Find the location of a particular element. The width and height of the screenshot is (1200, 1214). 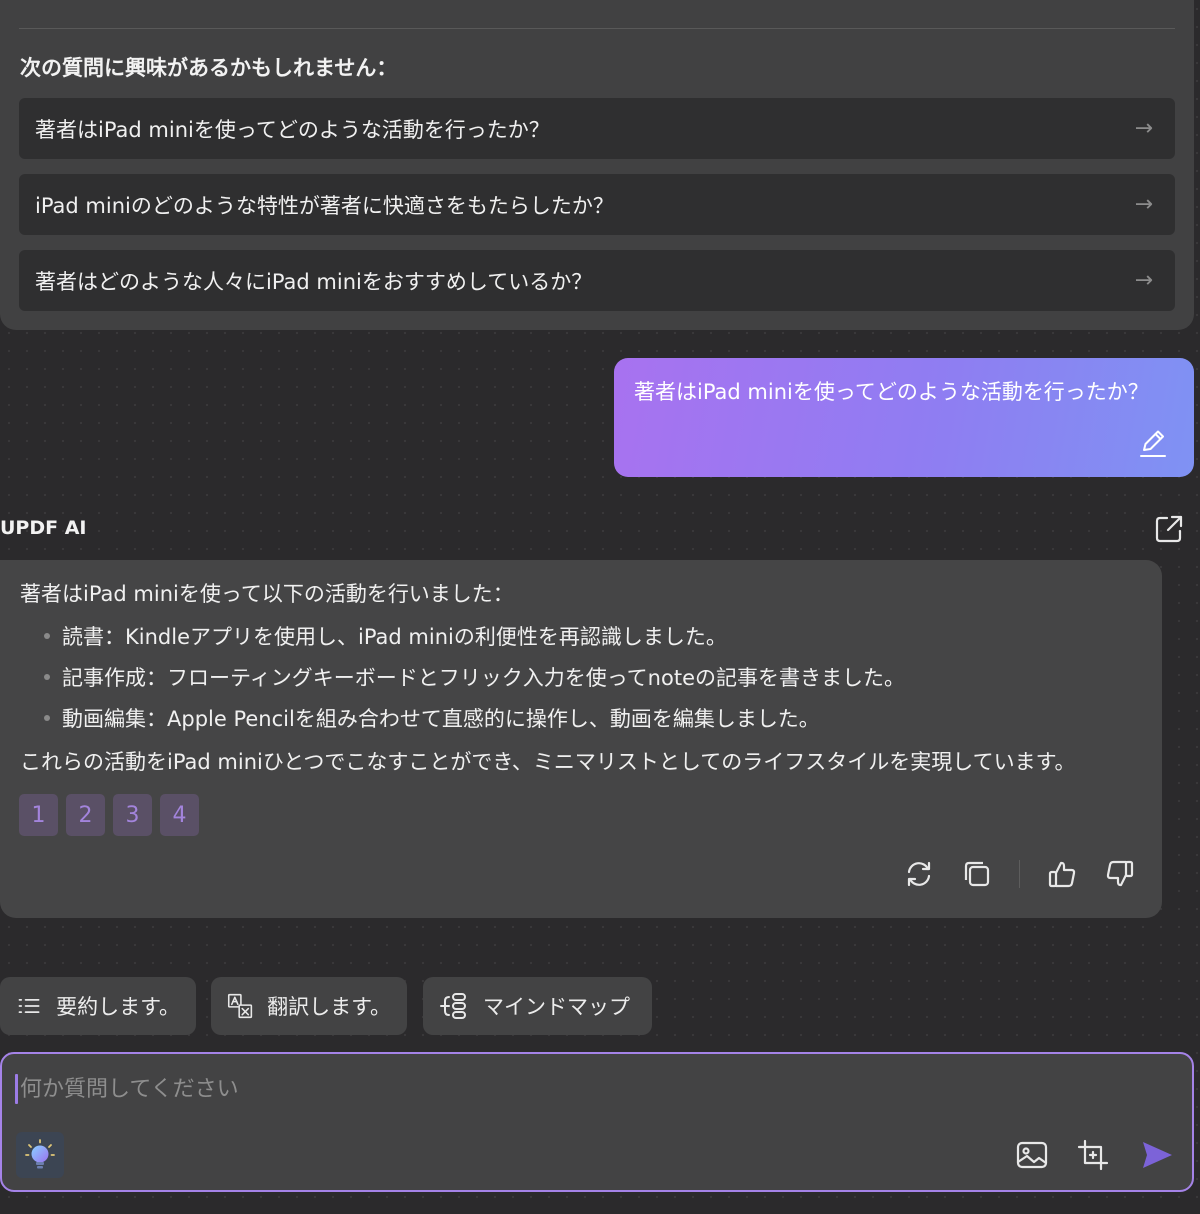

lightbulb-icon is located at coordinates (40, 1154).